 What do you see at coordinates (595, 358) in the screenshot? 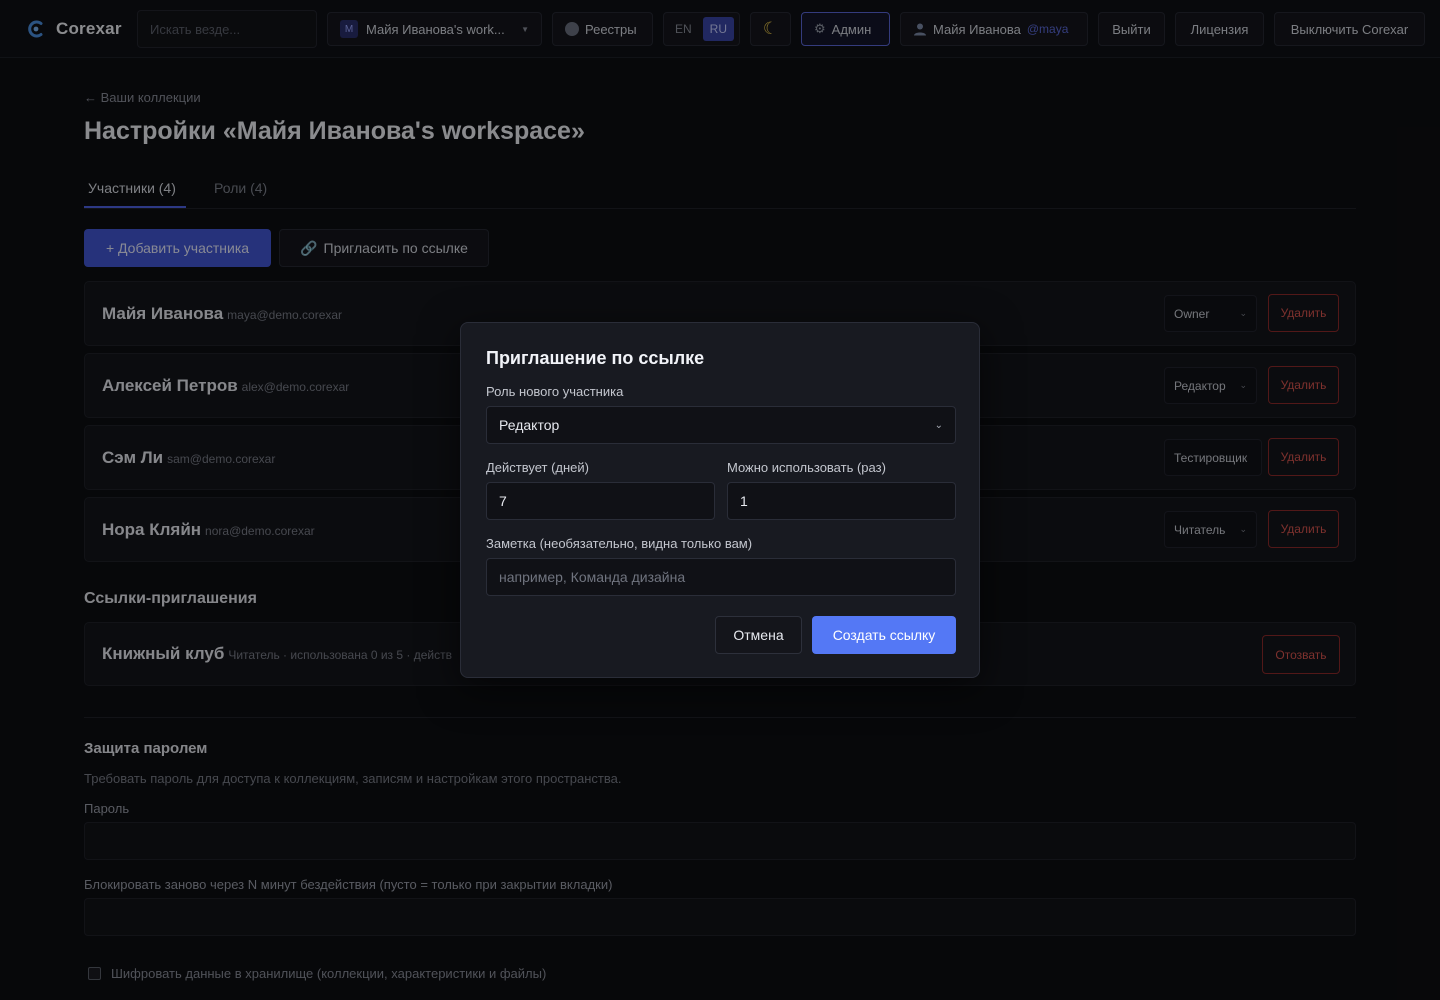
I see `dialog-title: Приглашение по ссылке` at bounding box center [595, 358].